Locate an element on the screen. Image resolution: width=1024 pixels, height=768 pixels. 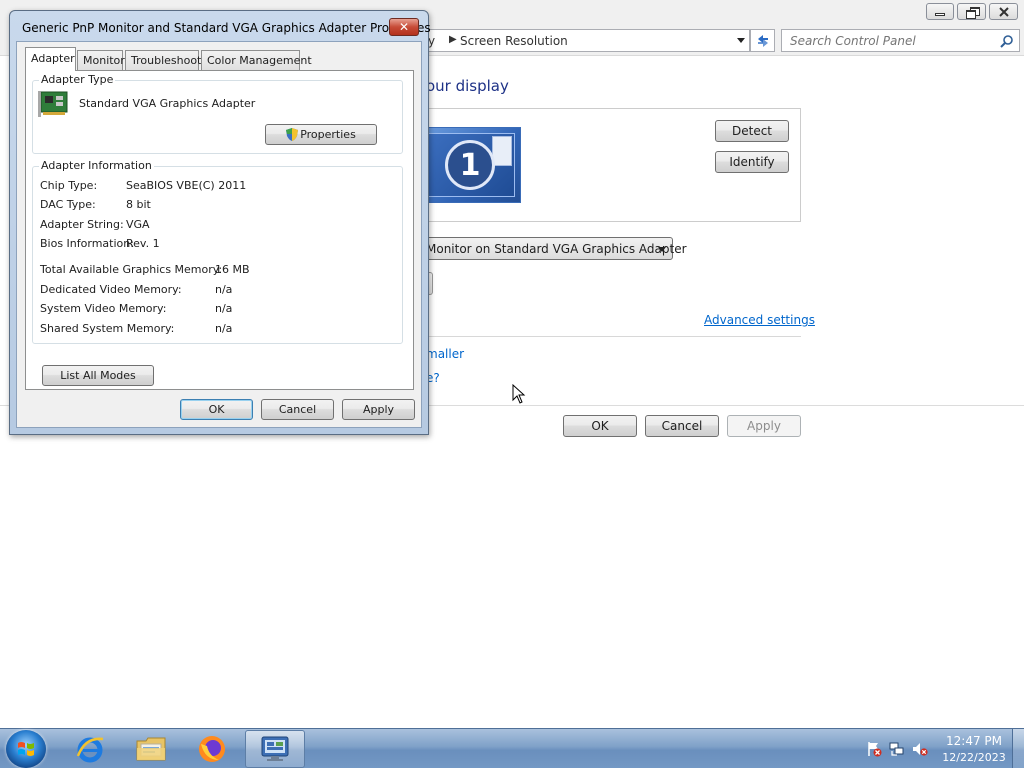
memory-value-shared: n/a is located at coordinates (224, 328).